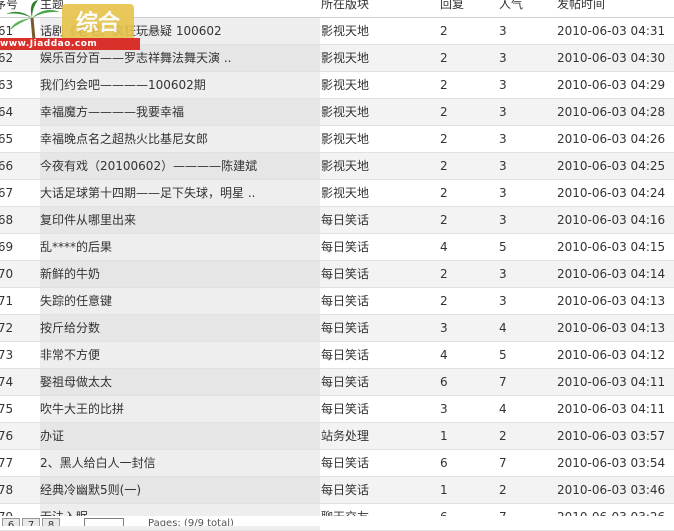 The image size is (674, 531). I want to click on table-row: .73 非常不方便每日笑话 4 5 2010-06-03 04:12, so click(337, 355).